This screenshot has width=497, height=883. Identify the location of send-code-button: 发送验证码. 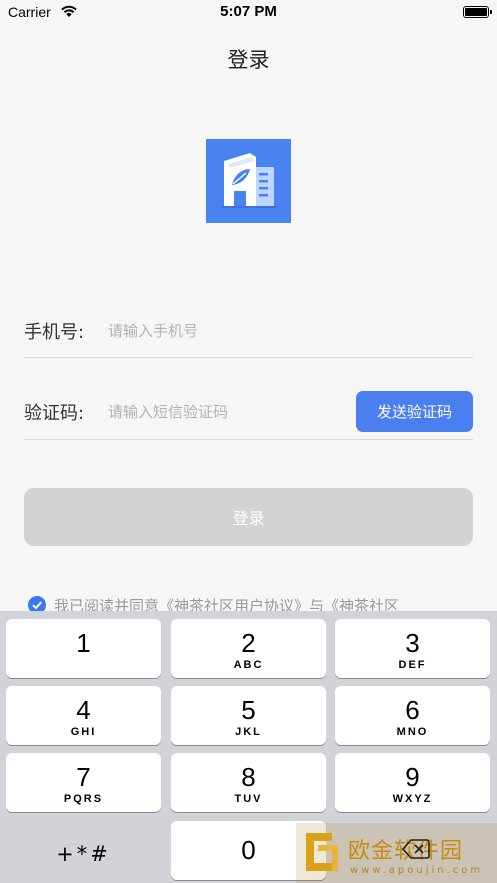
(414, 411).